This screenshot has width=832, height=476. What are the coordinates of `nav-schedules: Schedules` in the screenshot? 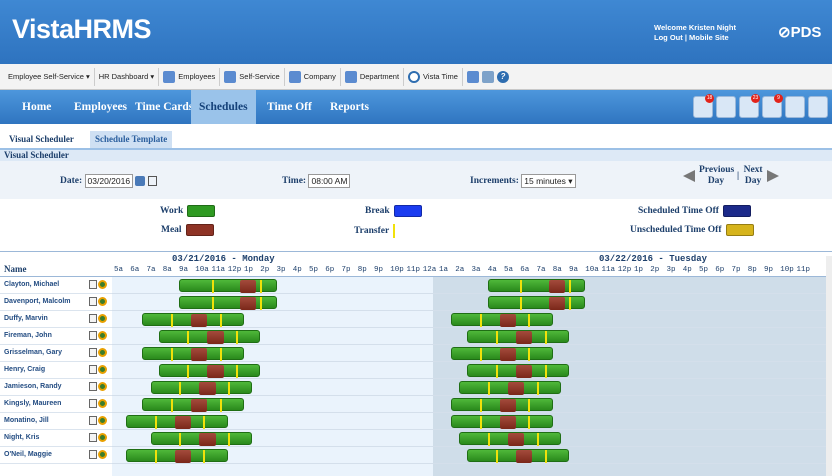 It's located at (223, 107).